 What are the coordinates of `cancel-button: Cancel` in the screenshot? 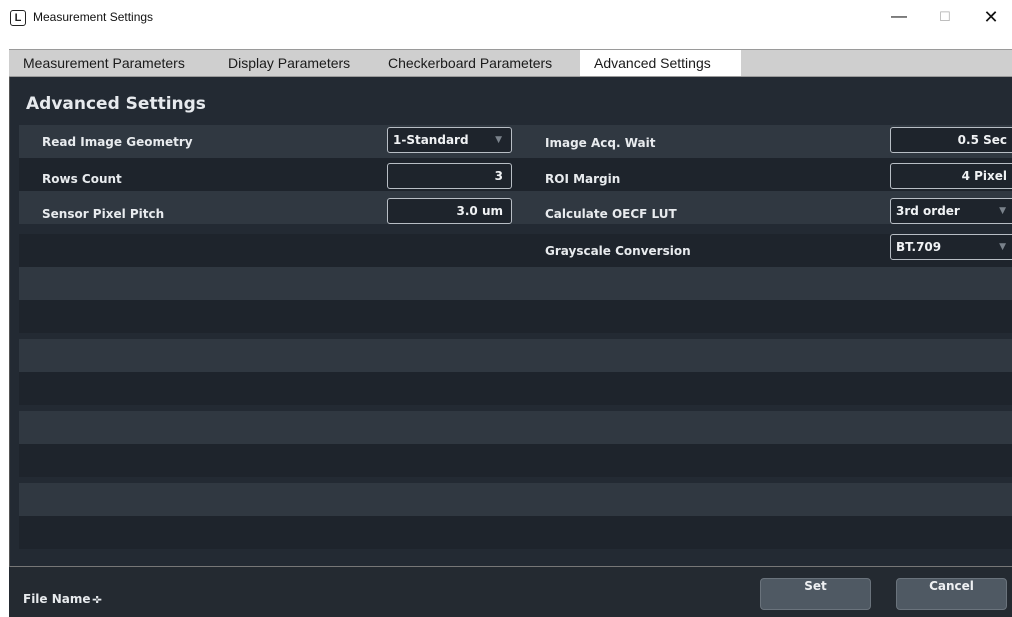 It's located at (951, 594).